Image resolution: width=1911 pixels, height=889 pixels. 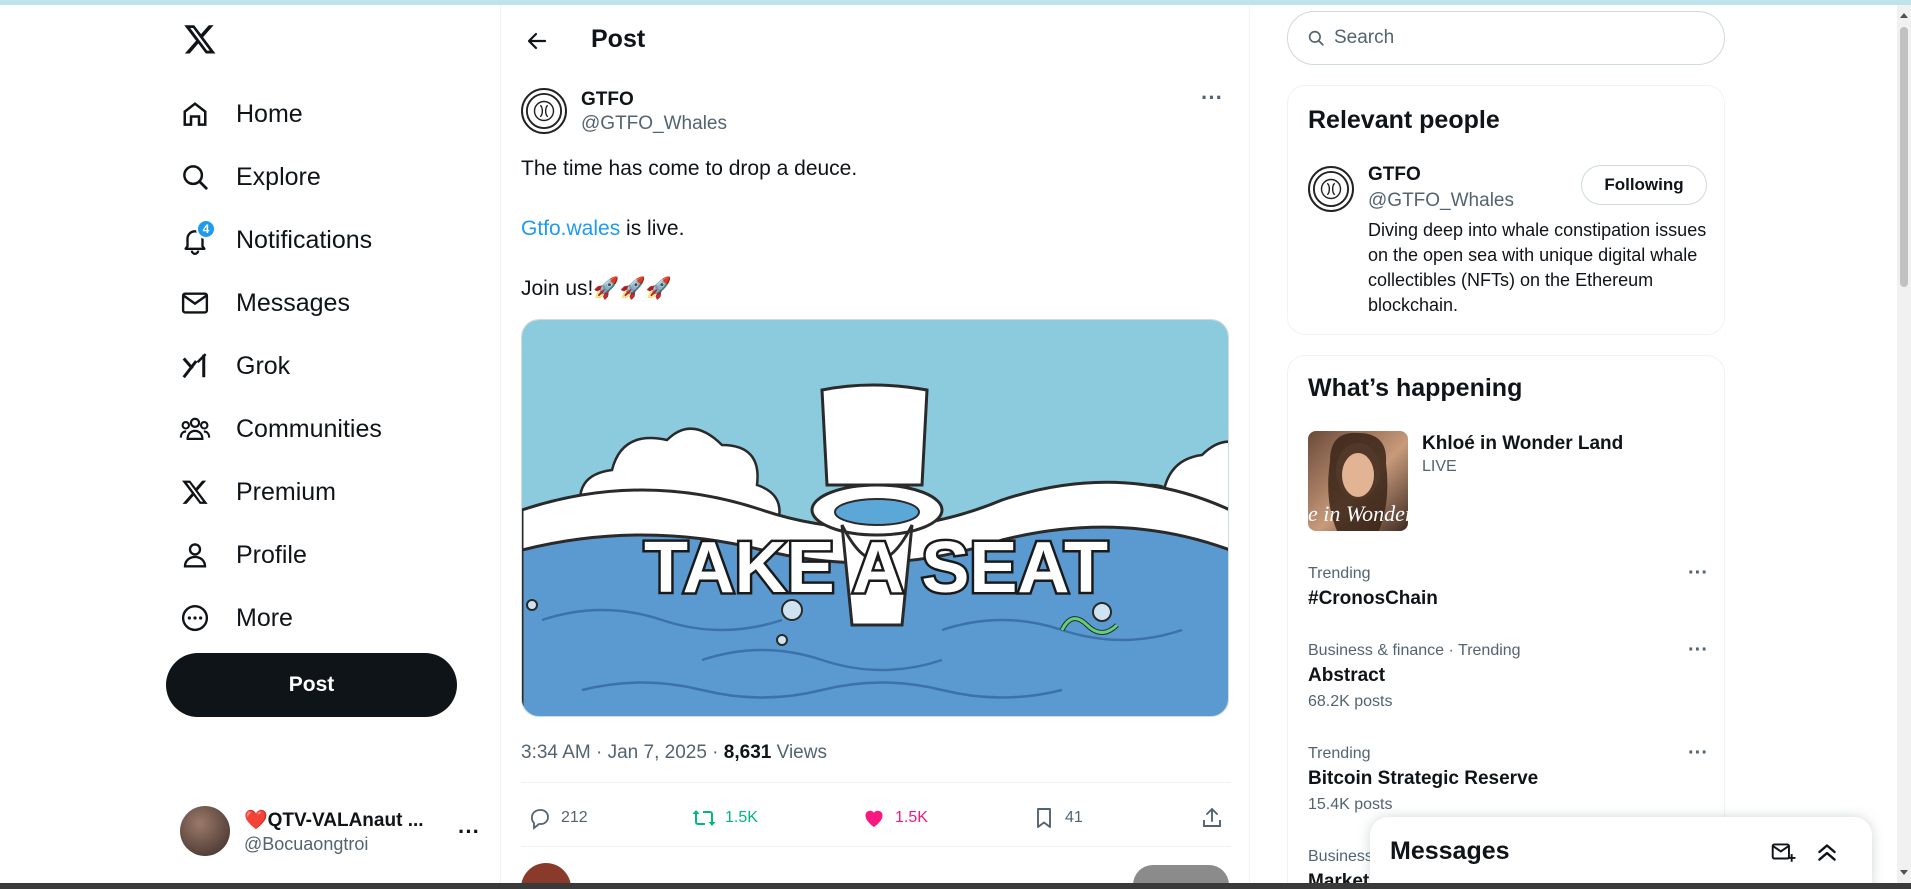 What do you see at coordinates (1522, 444) in the screenshot?
I see `live-title: Khloé in Wonder Land` at bounding box center [1522, 444].